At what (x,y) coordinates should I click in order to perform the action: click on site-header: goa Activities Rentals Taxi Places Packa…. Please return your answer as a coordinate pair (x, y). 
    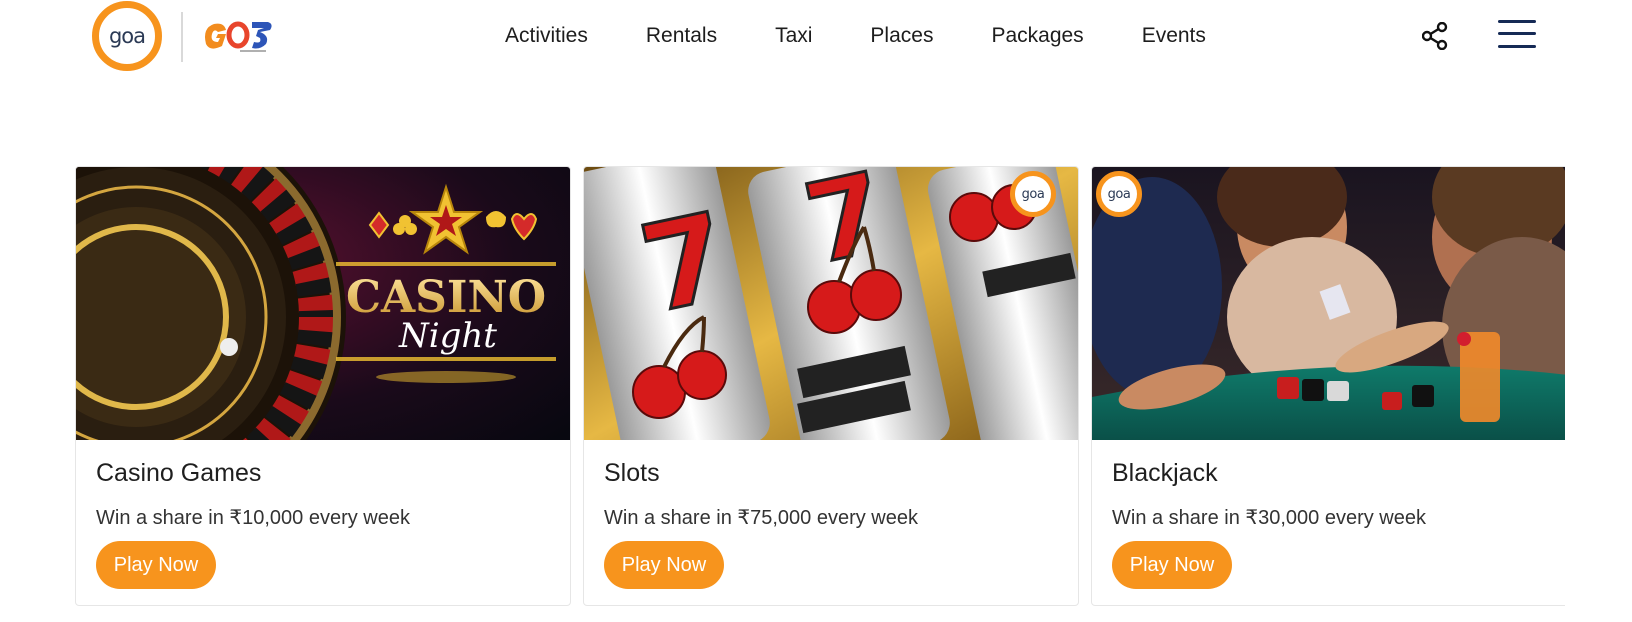
    Looking at the image, I should click on (816, 38).